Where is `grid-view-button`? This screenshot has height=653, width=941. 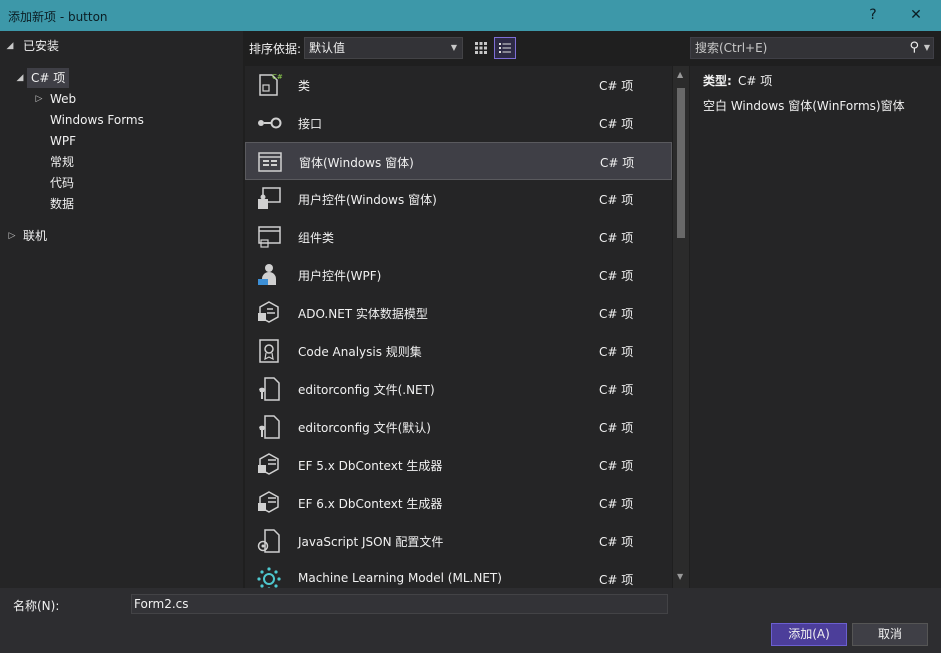
grid-view-button is located at coordinates (481, 48).